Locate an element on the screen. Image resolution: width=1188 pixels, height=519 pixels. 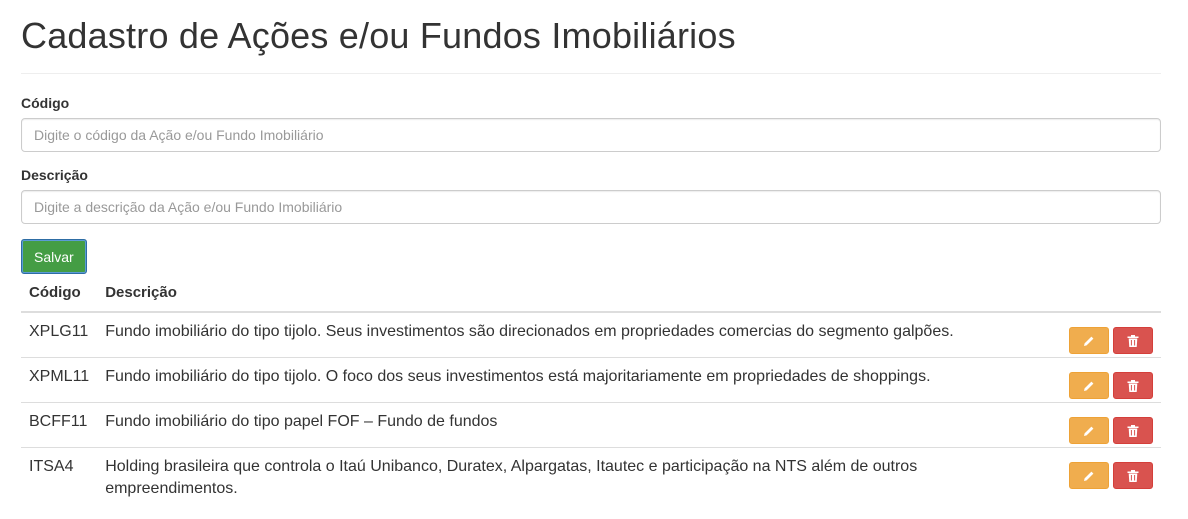
description-input is located at coordinates (591, 207).